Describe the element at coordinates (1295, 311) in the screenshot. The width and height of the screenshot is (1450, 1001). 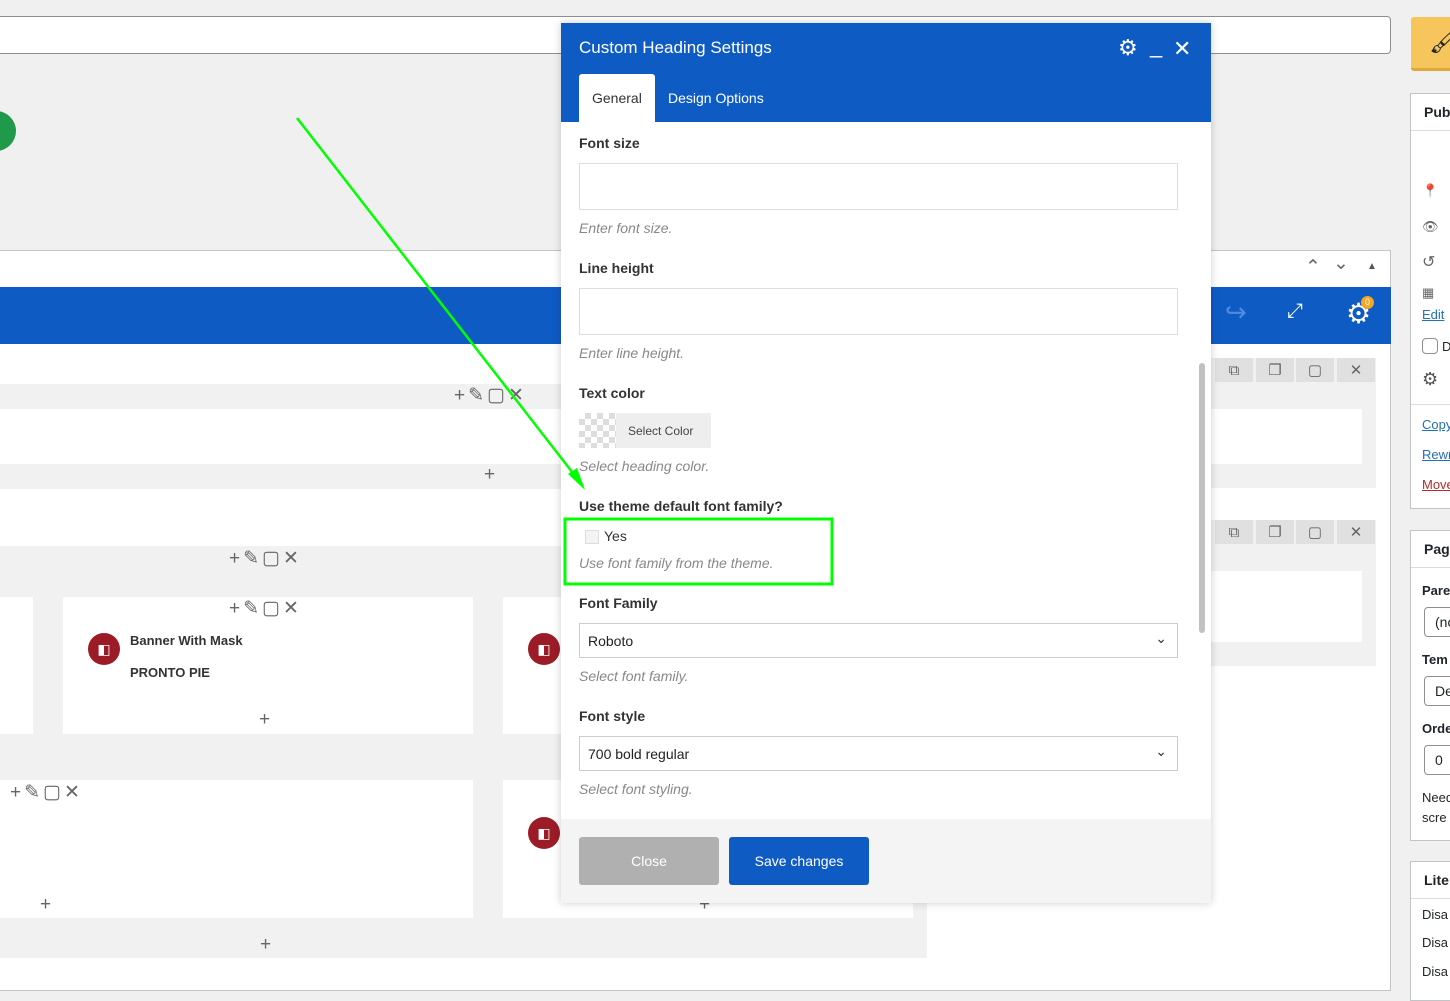
I see `fullscreen-icon: ⤢` at that location.